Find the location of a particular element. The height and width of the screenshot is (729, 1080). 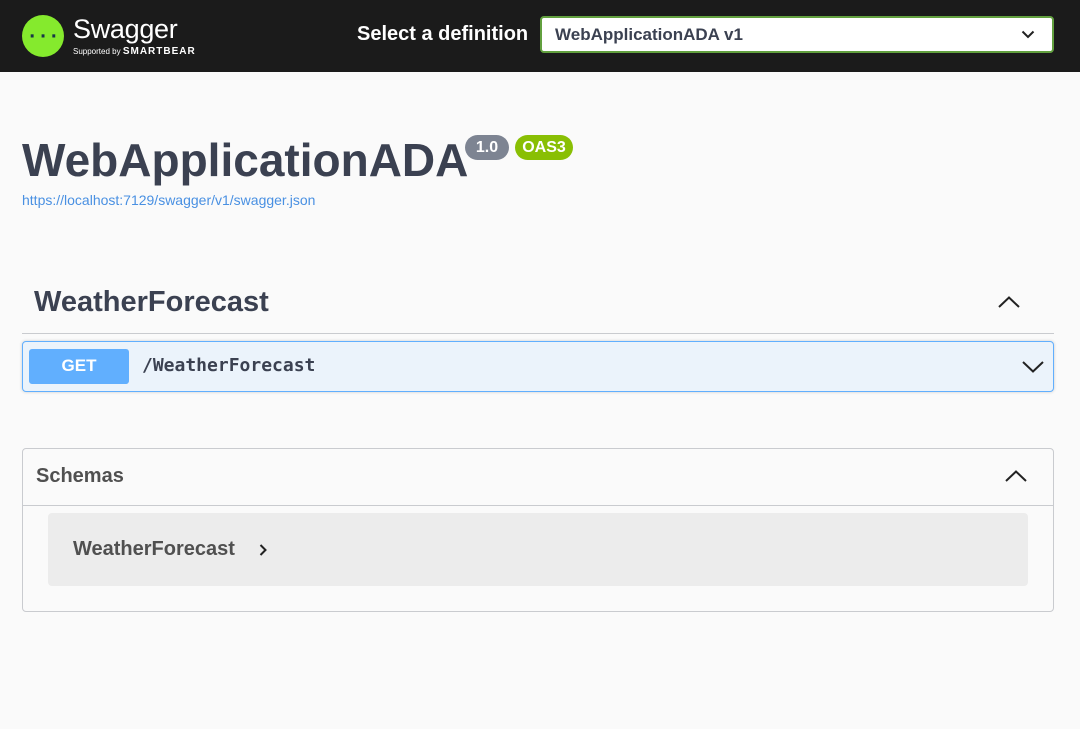

swagger-logo-icon: {···} is located at coordinates (43, 36).